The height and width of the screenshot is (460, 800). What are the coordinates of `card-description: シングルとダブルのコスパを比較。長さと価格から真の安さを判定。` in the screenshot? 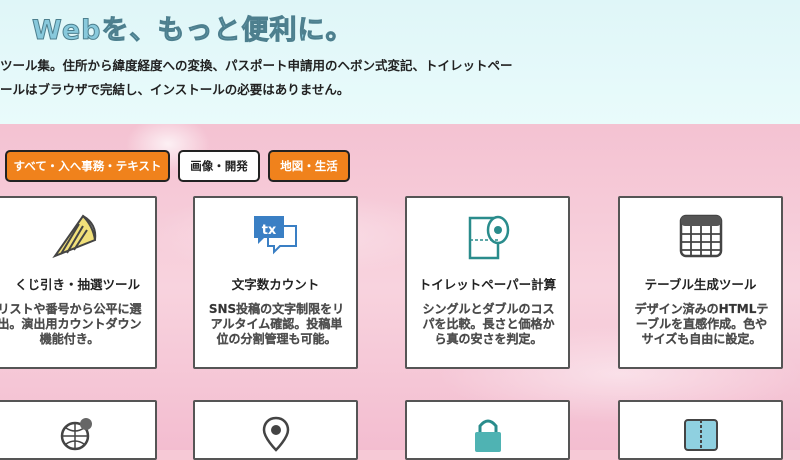 It's located at (488, 324).